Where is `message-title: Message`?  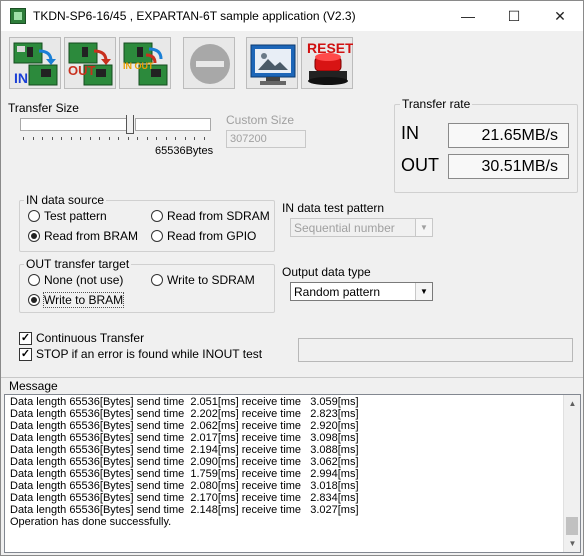 message-title: Message is located at coordinates (33, 386).